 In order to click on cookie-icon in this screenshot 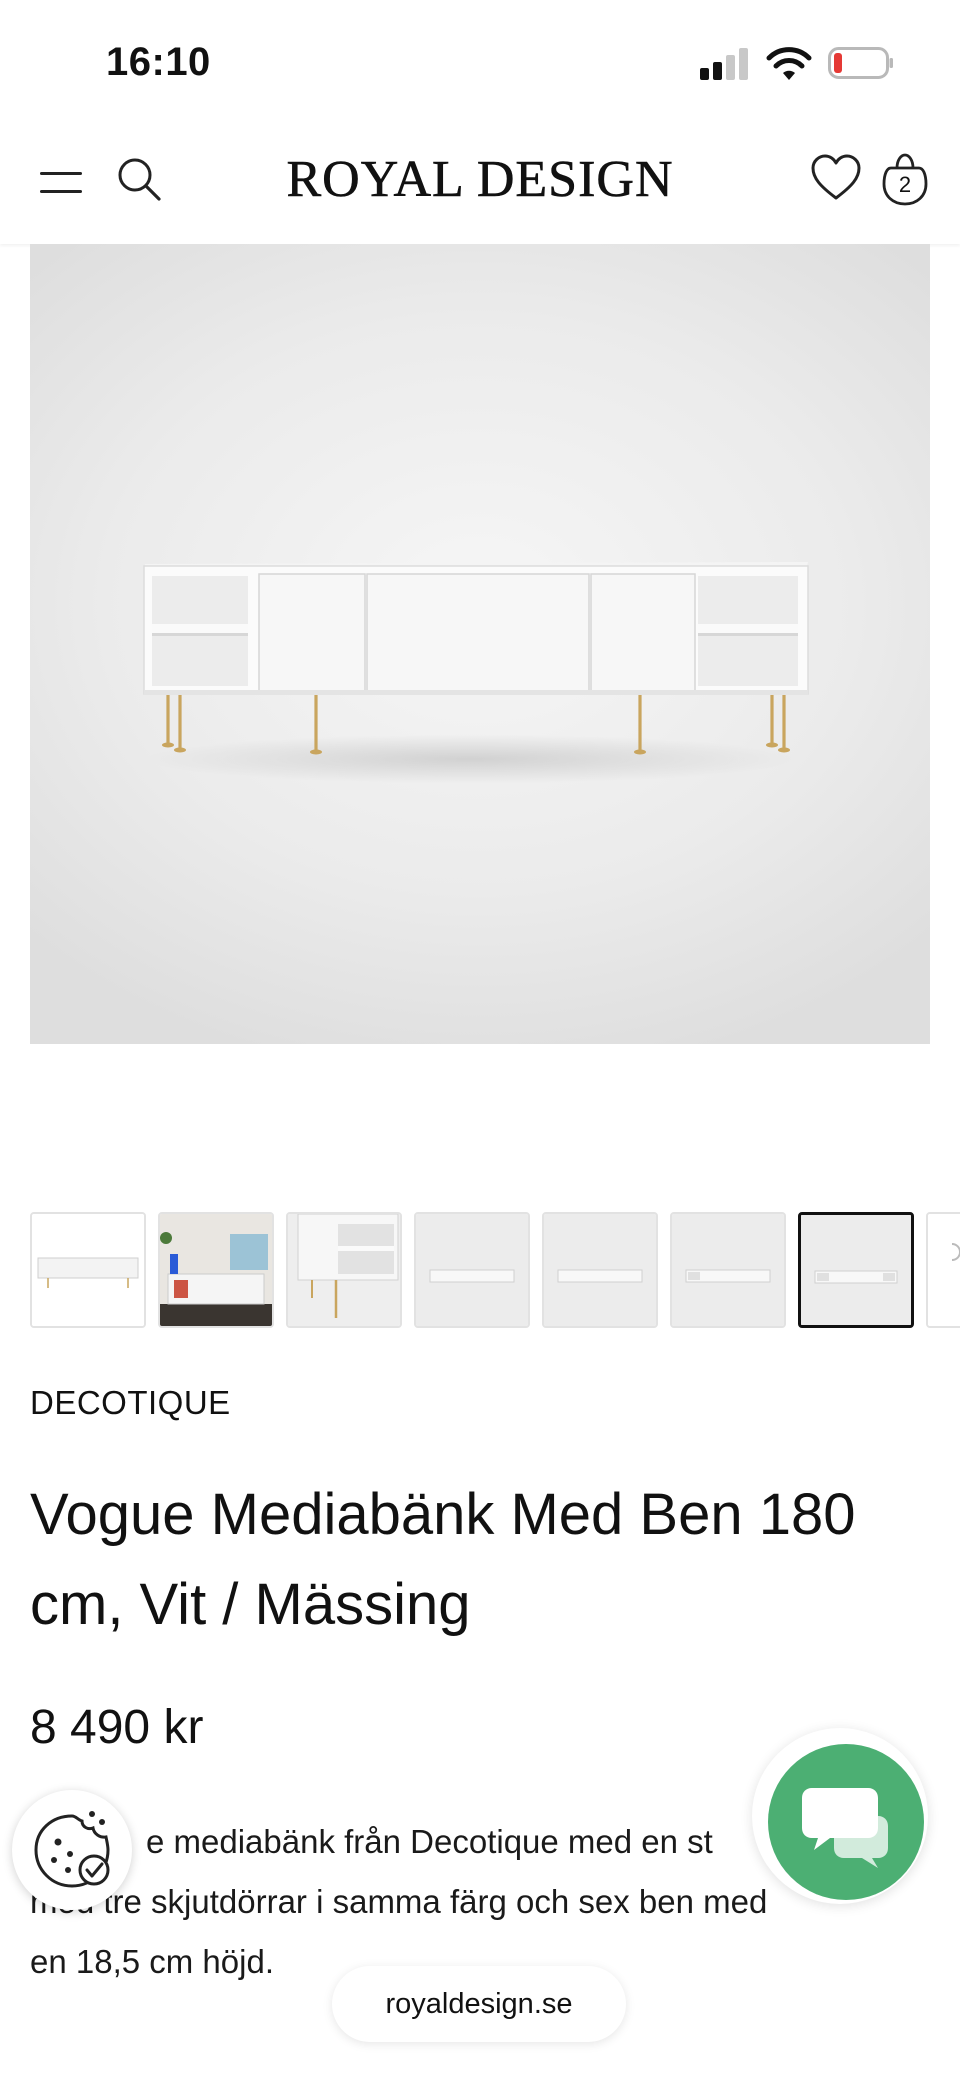, I will do `click(72, 1849)`.